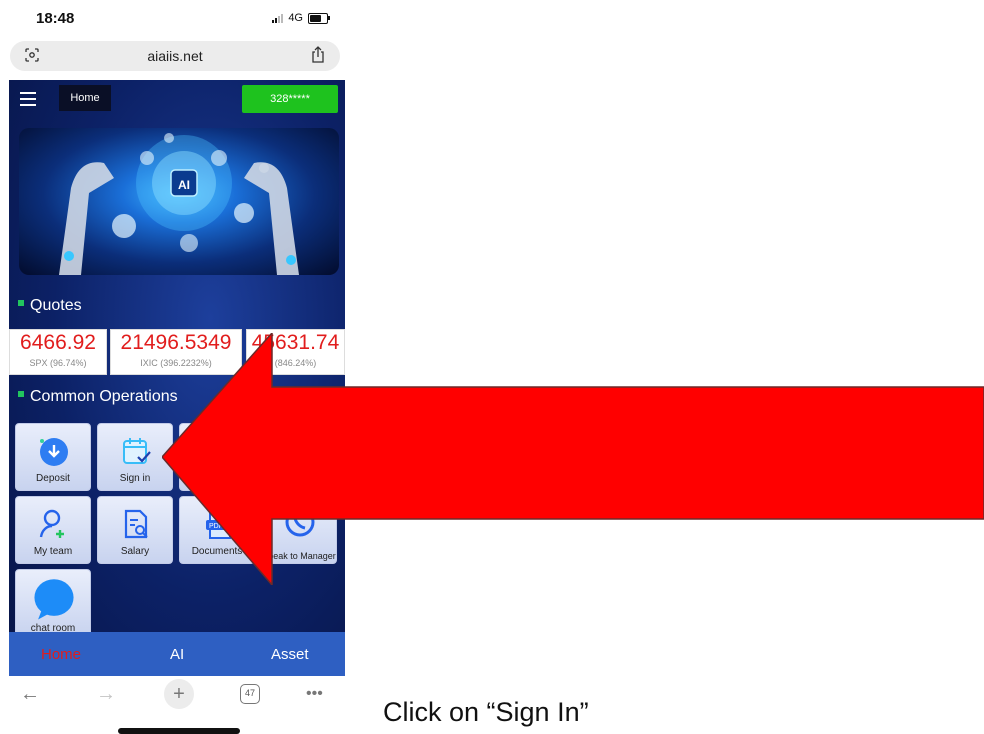  Describe the element at coordinates (179, 694) in the screenshot. I see `new-tab-icon: +` at that location.